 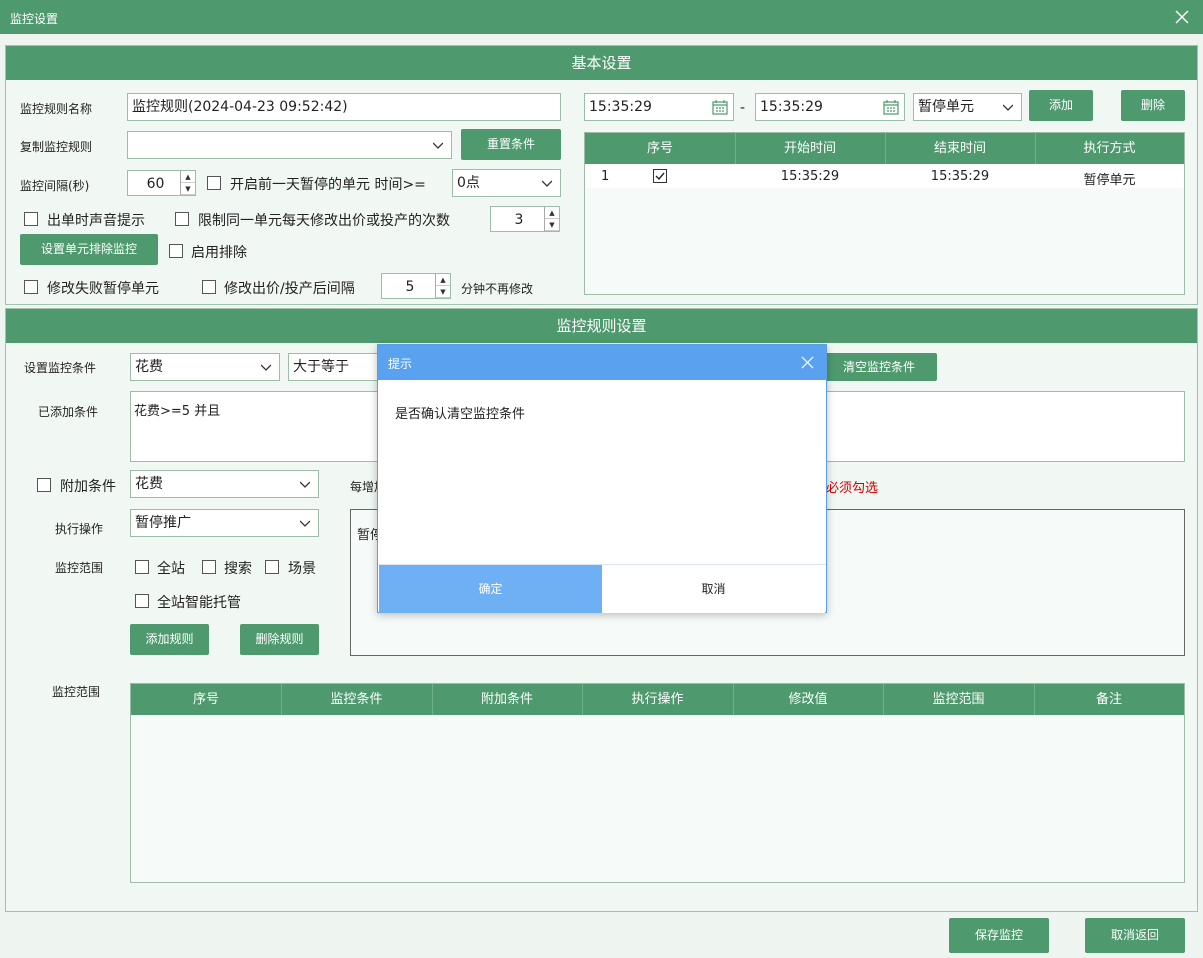 I want to click on col-start: 开始时间, so click(x=810, y=148).